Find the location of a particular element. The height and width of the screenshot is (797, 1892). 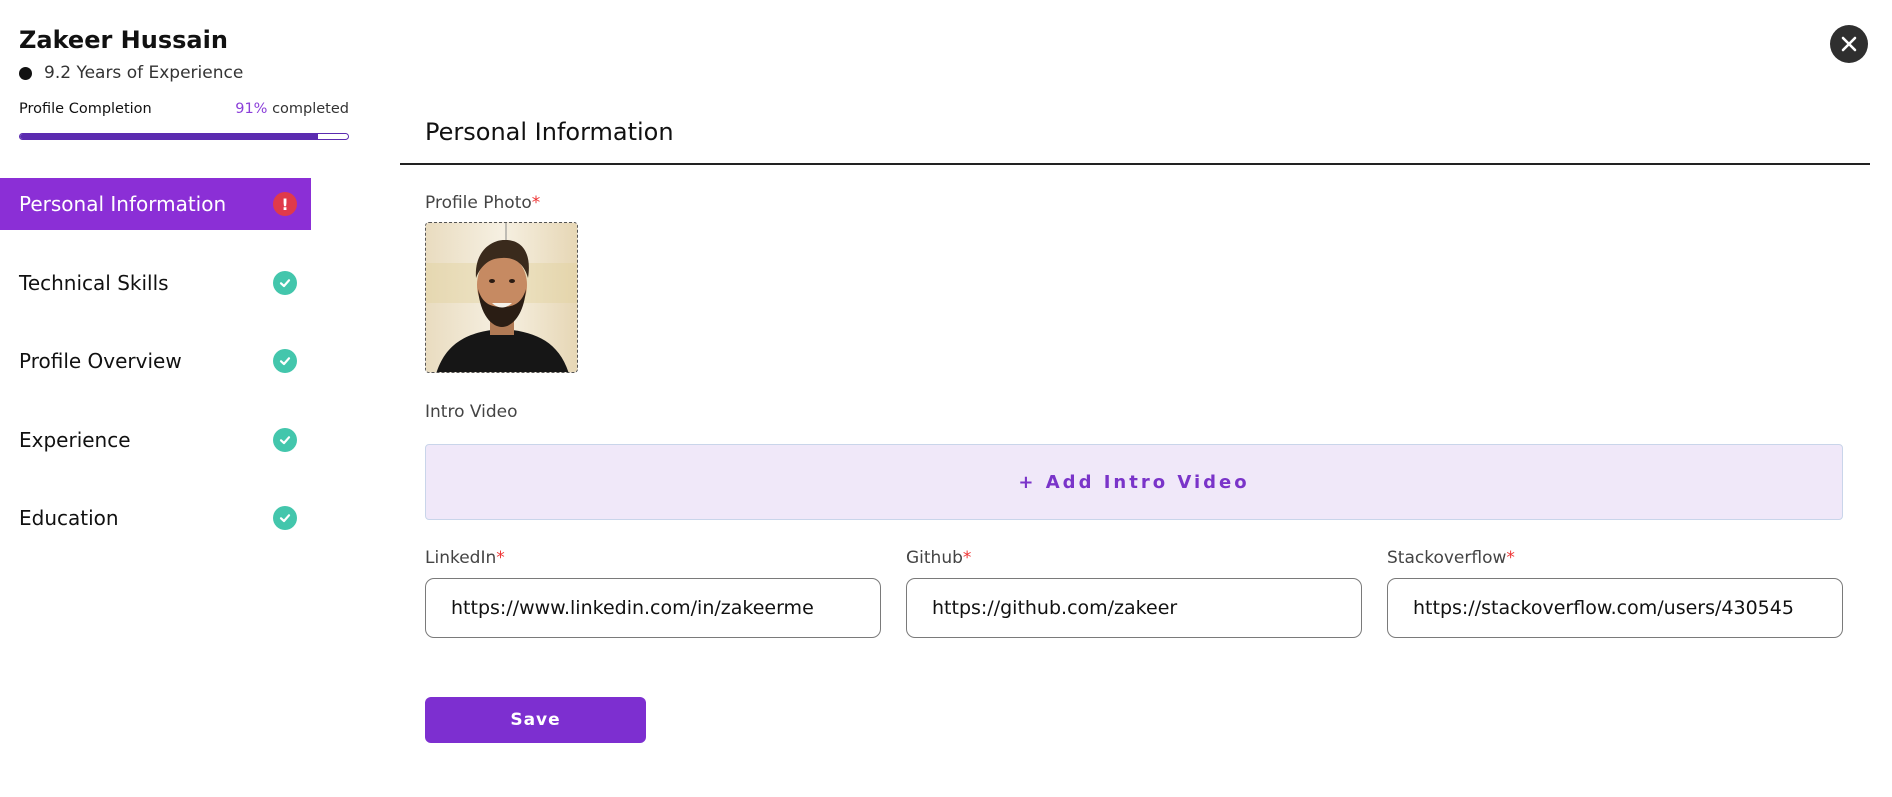

profile-completion-suffix: completed is located at coordinates (310, 109).